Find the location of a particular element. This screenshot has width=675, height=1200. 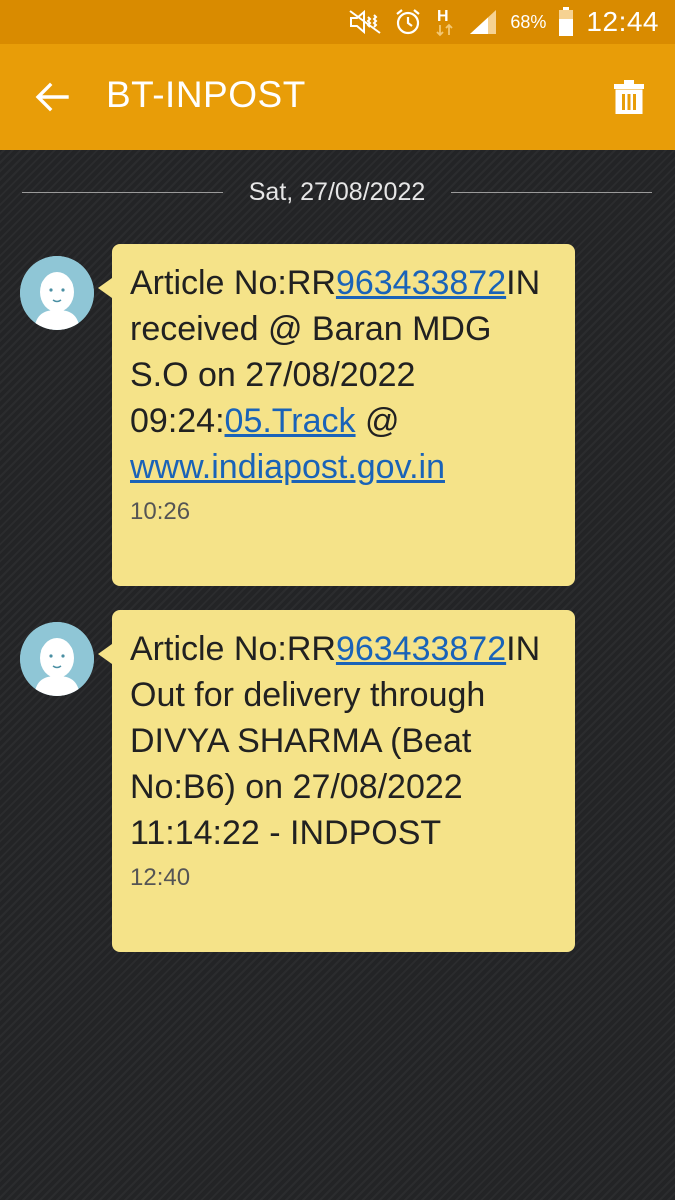

status-clock: 12:44 is located at coordinates (622, 21).